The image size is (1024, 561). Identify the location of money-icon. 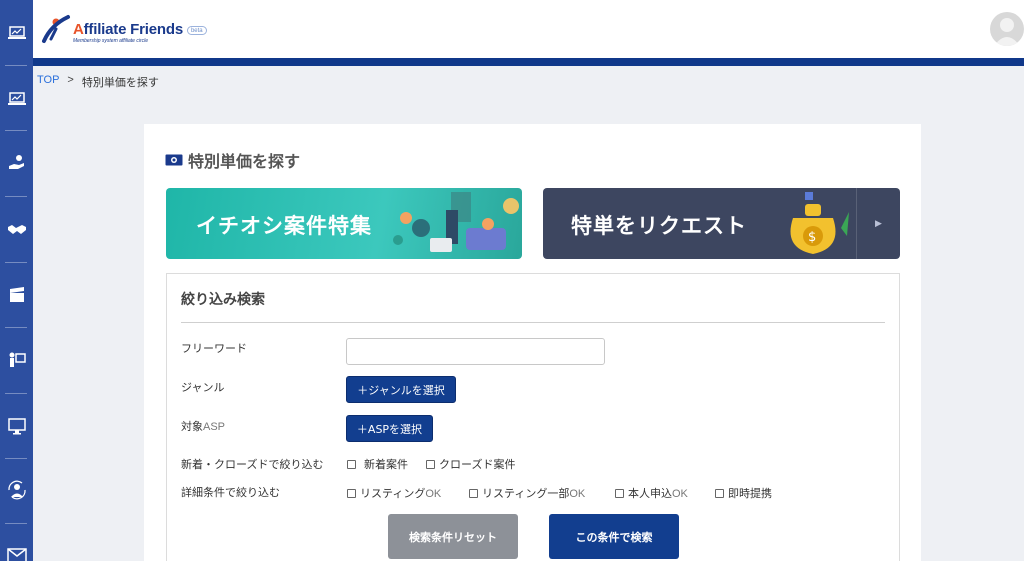
(174, 160).